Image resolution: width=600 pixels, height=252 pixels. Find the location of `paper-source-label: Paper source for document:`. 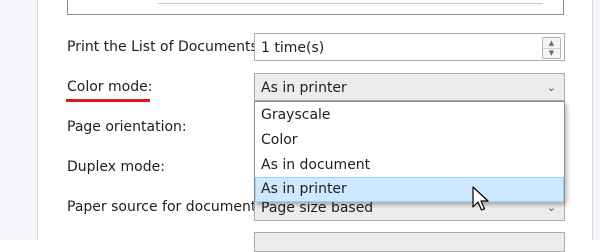

paper-source-label: Paper source for document: is located at coordinates (164, 207).